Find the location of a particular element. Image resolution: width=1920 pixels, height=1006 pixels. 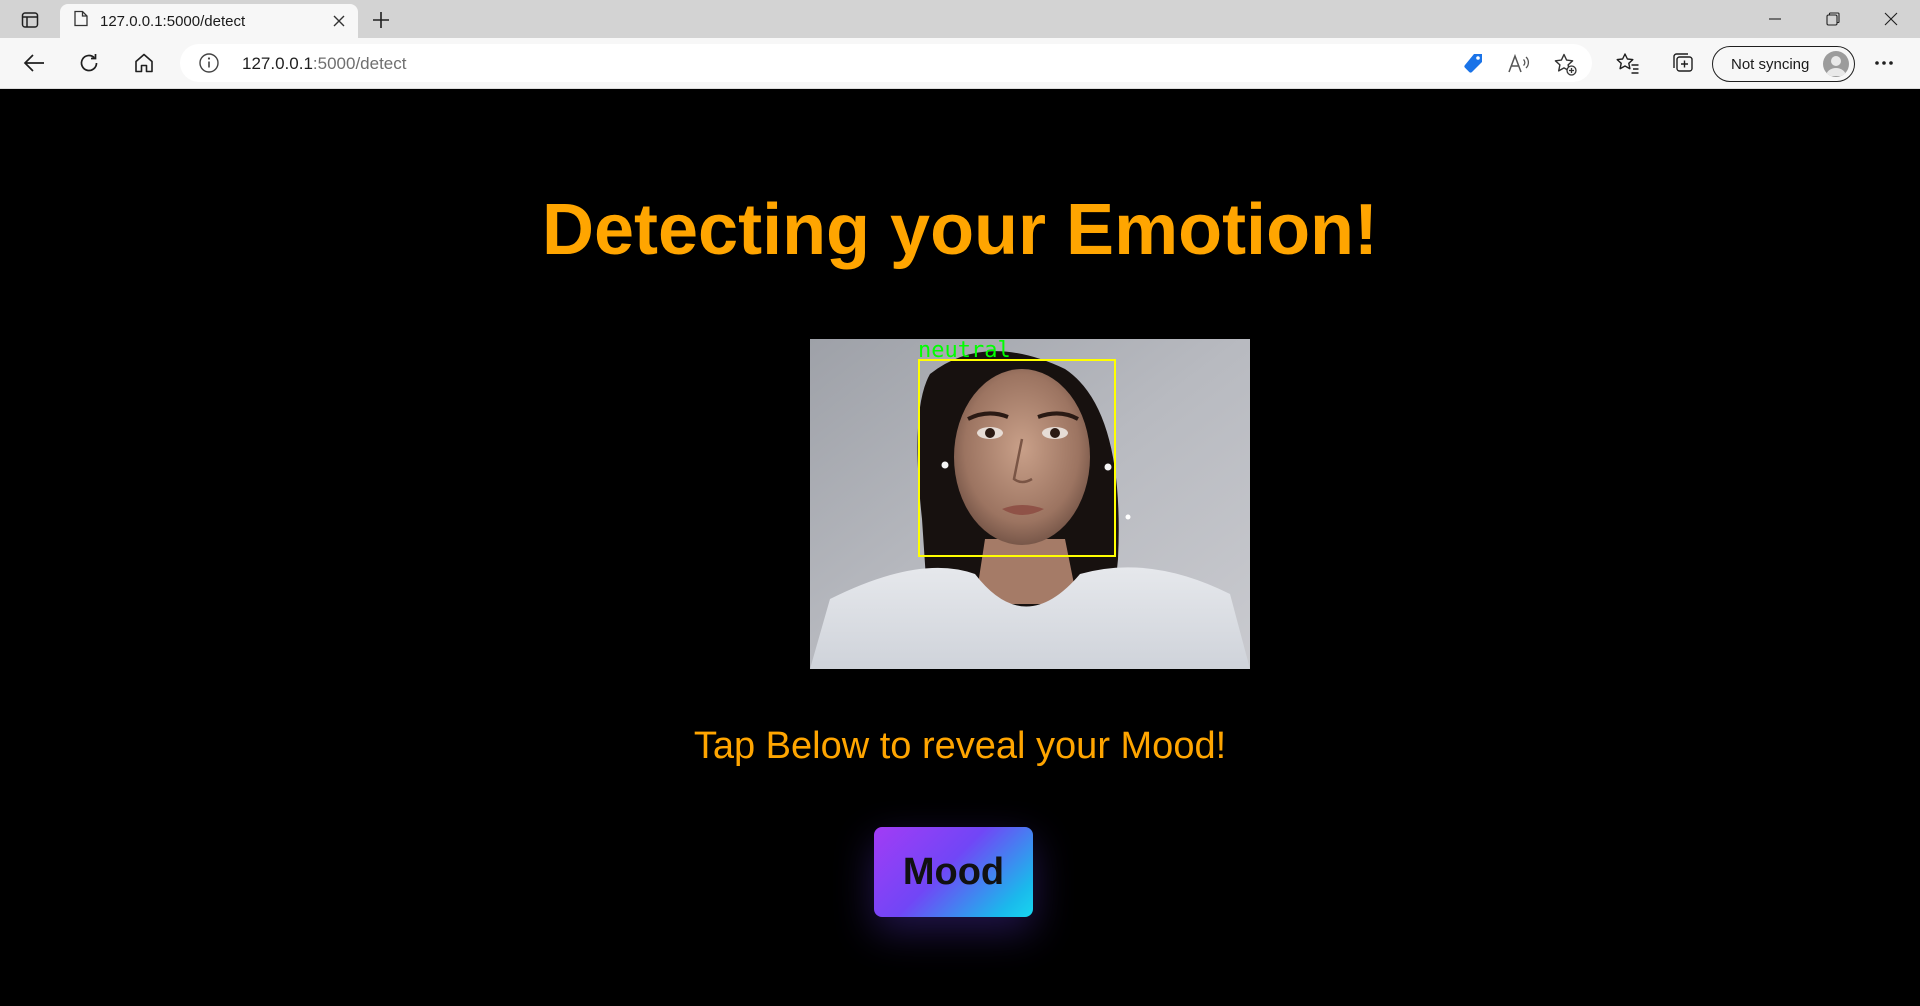

tab-actions-icon is located at coordinates (30, 20).